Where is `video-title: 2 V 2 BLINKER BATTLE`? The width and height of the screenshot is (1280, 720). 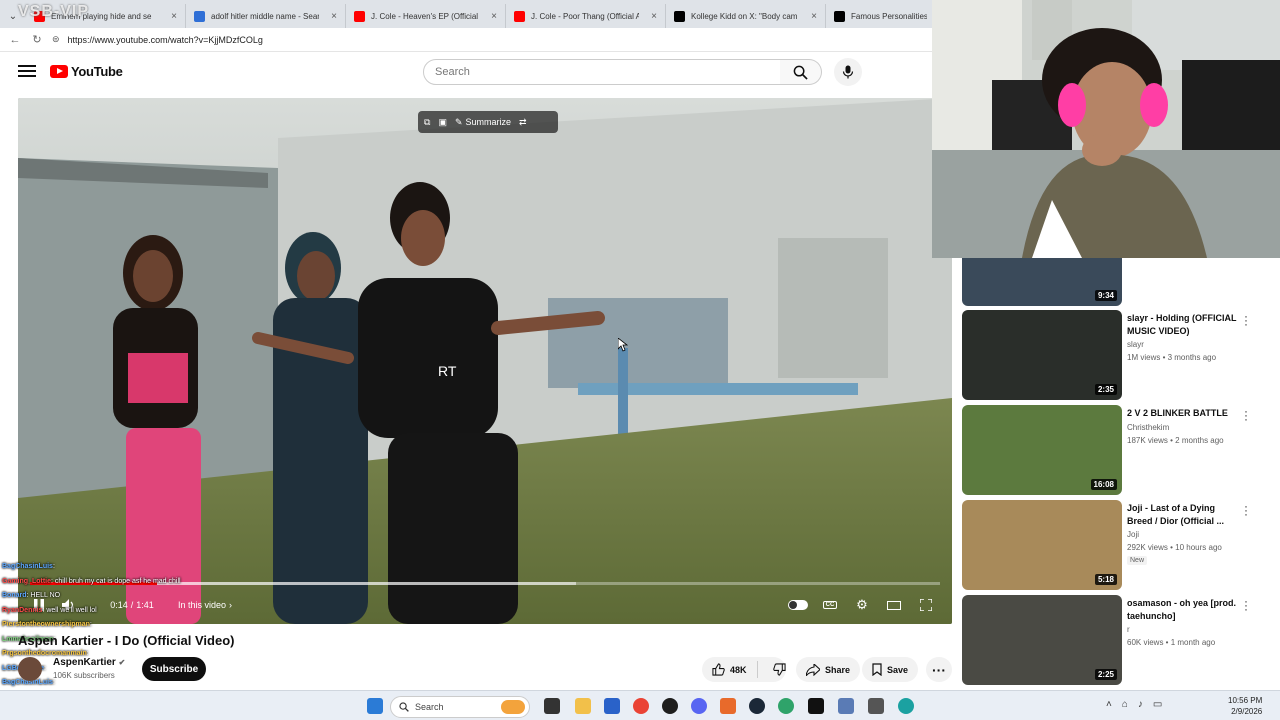 video-title: 2 V 2 BLINKER BATTLE is located at coordinates (1183, 413).